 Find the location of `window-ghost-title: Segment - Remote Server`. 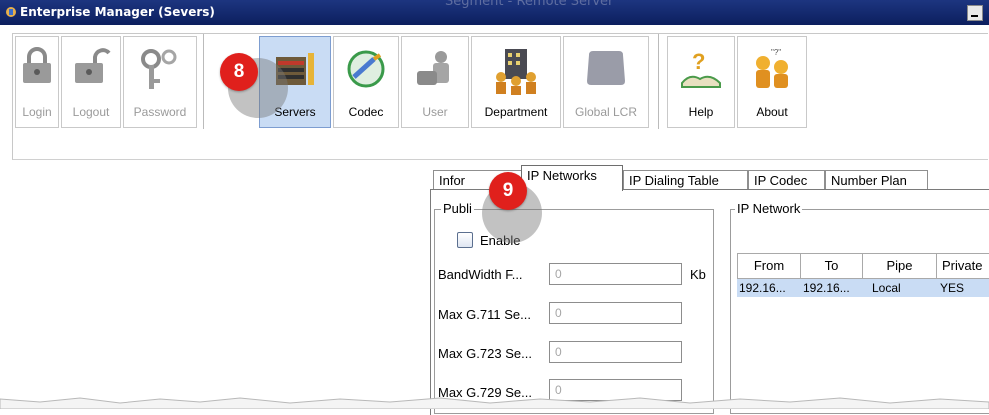

window-ghost-title: Segment - Remote Server is located at coordinates (529, 4).